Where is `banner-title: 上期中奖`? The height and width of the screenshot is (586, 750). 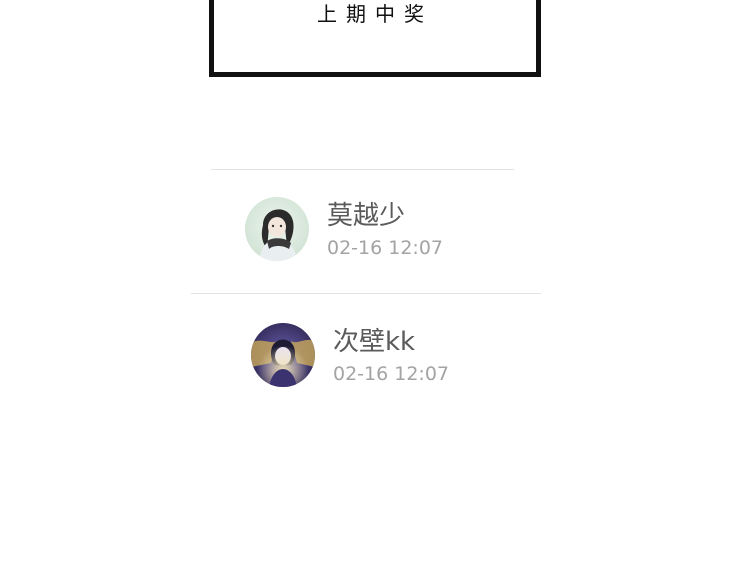 banner-title: 上期中奖 is located at coordinates (375, 14).